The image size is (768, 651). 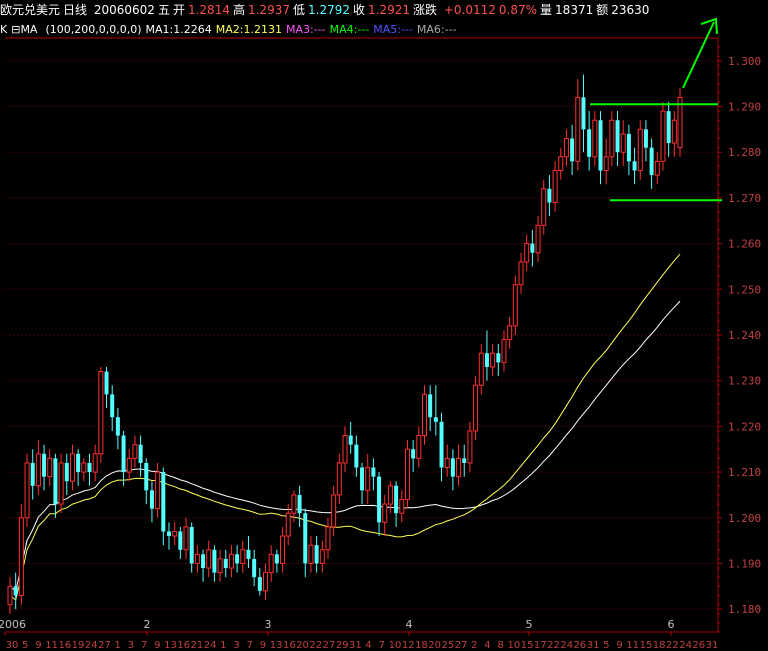 What do you see at coordinates (434, 645) in the screenshot?
I see `x-day-label: 20` at bounding box center [434, 645].